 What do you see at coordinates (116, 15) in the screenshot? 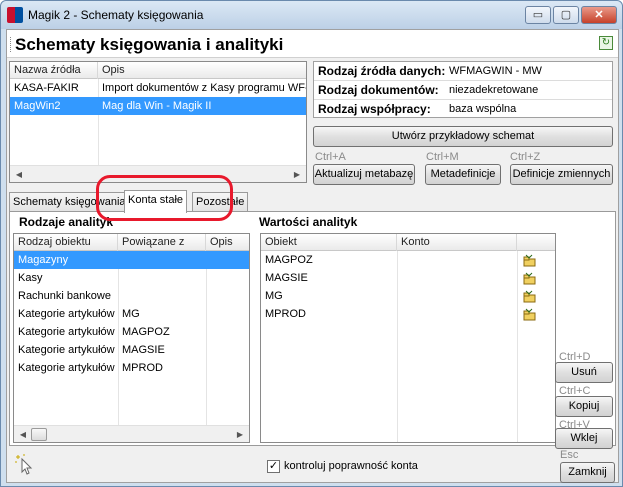
I see `window-title: Magik 2 - Schematy księgowania` at bounding box center [116, 15].